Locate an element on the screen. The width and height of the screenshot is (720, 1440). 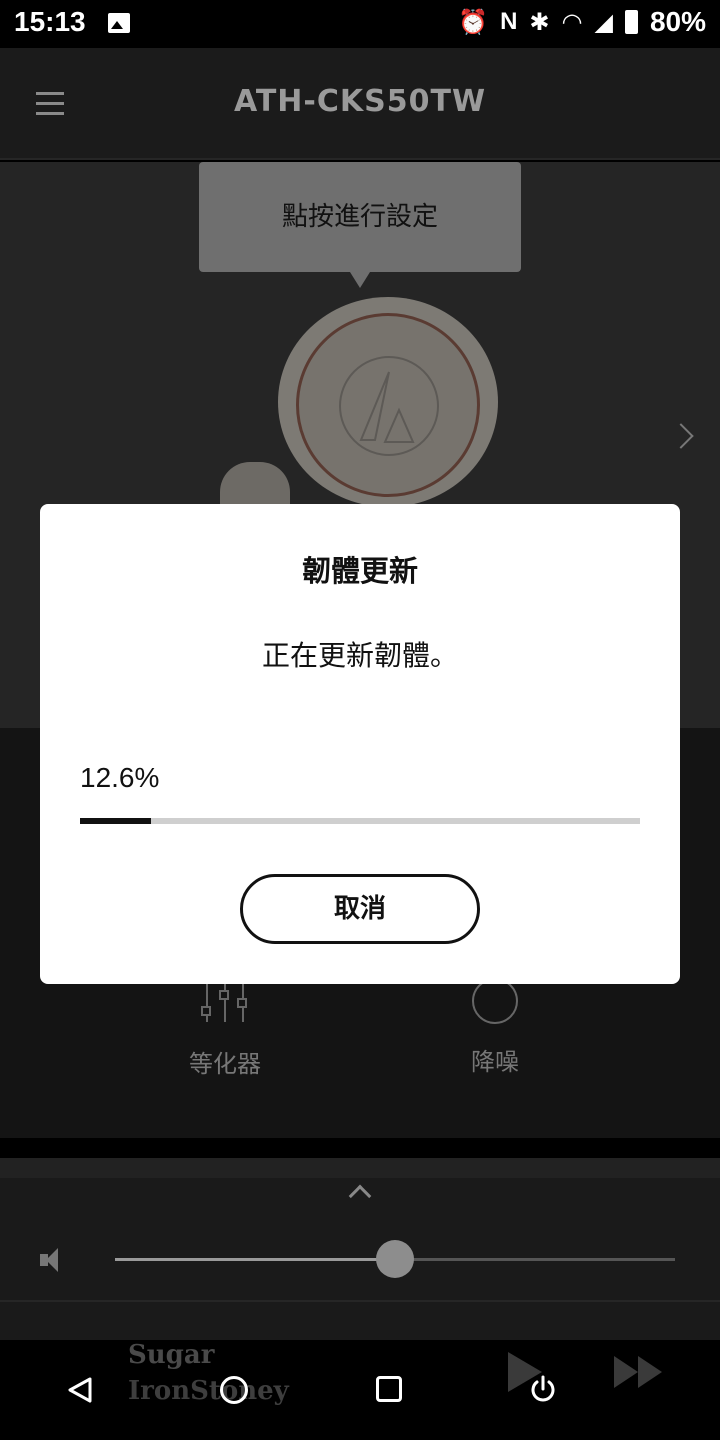
noise-cancel-label: 降噪 is located at coordinates (495, 1062).